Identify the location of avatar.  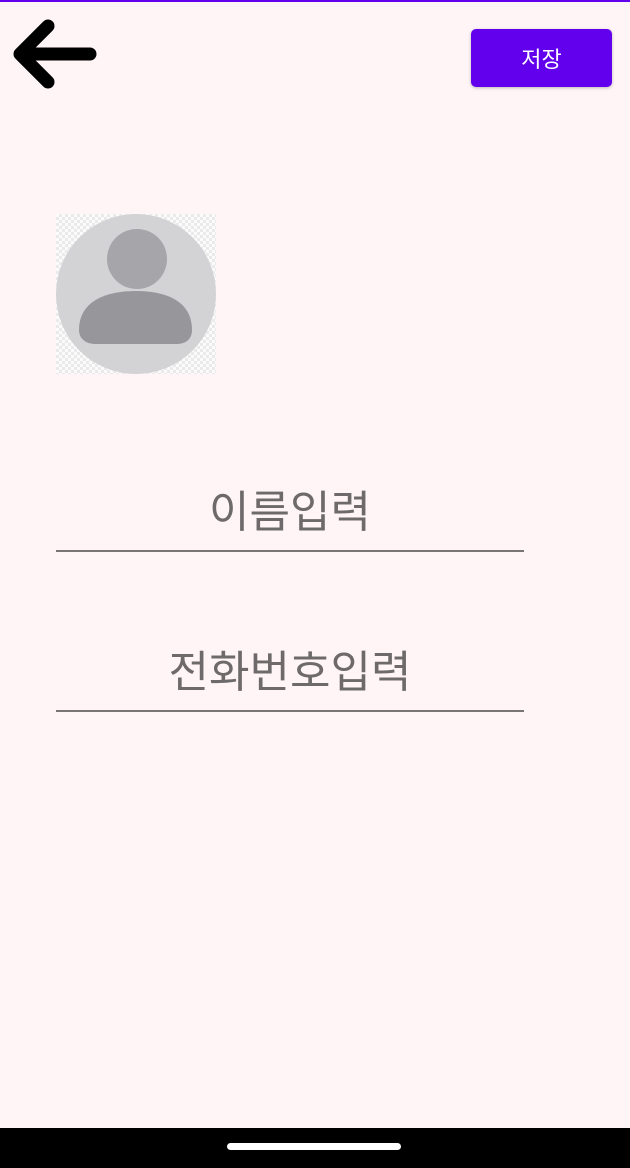
(136, 294).